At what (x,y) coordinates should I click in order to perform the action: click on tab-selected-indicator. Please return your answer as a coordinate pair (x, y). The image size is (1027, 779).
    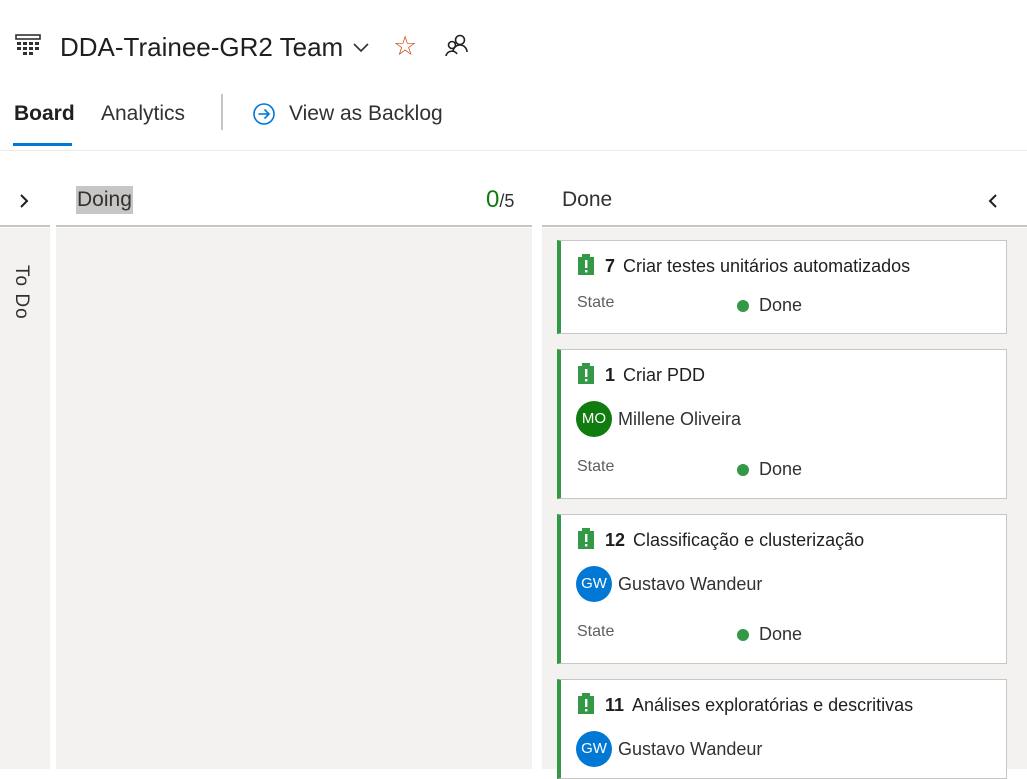
    Looking at the image, I should click on (42, 144).